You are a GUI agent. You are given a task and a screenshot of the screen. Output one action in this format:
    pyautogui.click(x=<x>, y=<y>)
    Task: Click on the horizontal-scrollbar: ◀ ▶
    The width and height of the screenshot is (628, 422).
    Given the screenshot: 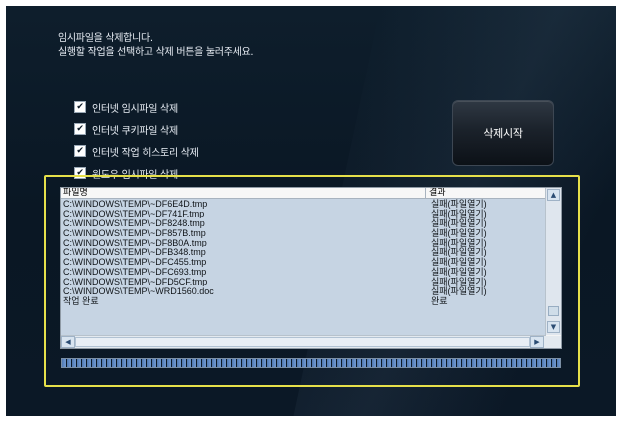 What is the action you would take?
    pyautogui.click(x=303, y=341)
    